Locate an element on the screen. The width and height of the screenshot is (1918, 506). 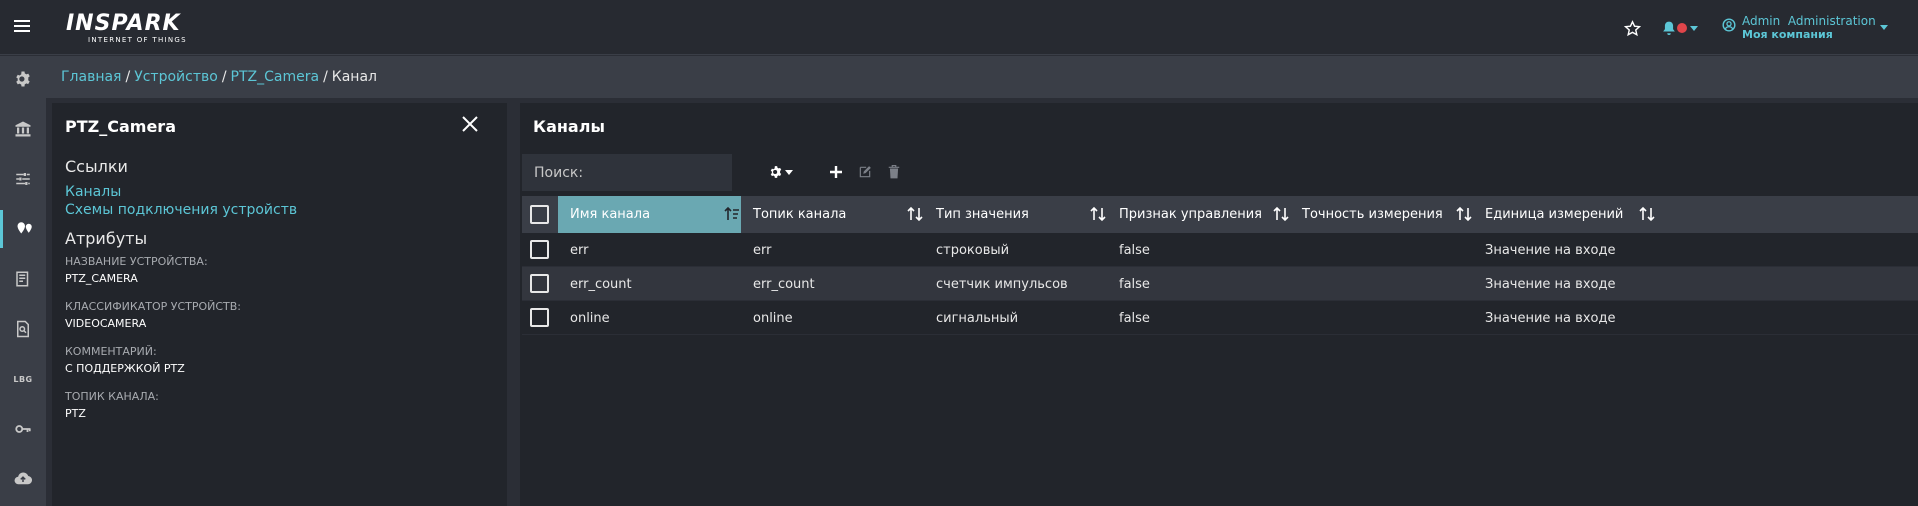
logo: INSPARK INTERNET OF THINGS is located at coordinates (136, 29).